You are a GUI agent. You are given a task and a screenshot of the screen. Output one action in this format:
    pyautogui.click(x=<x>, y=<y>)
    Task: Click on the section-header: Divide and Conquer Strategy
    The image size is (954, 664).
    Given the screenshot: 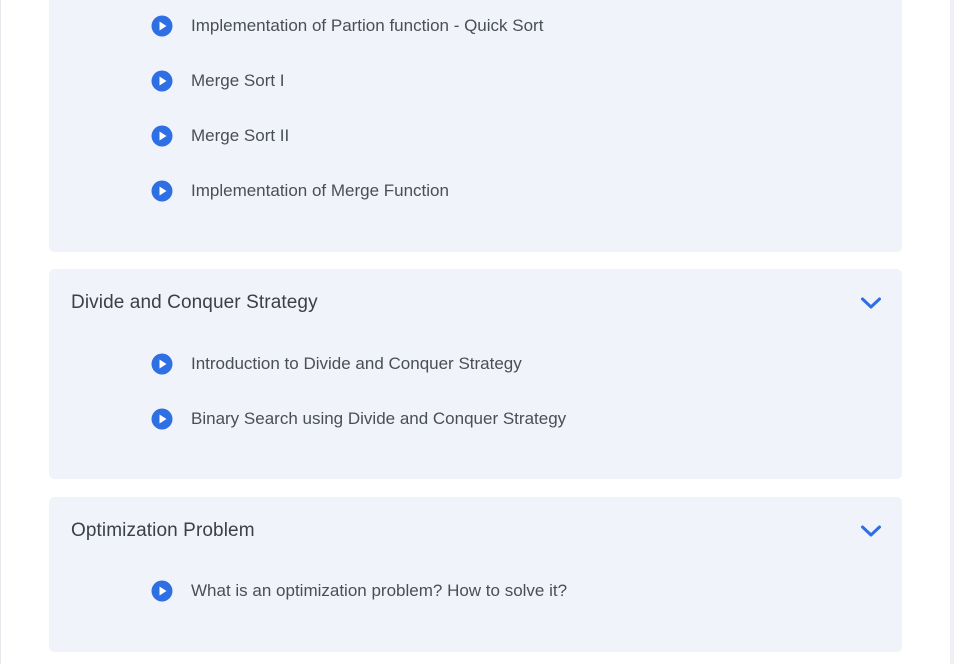 What is the action you would take?
    pyautogui.click(x=476, y=303)
    